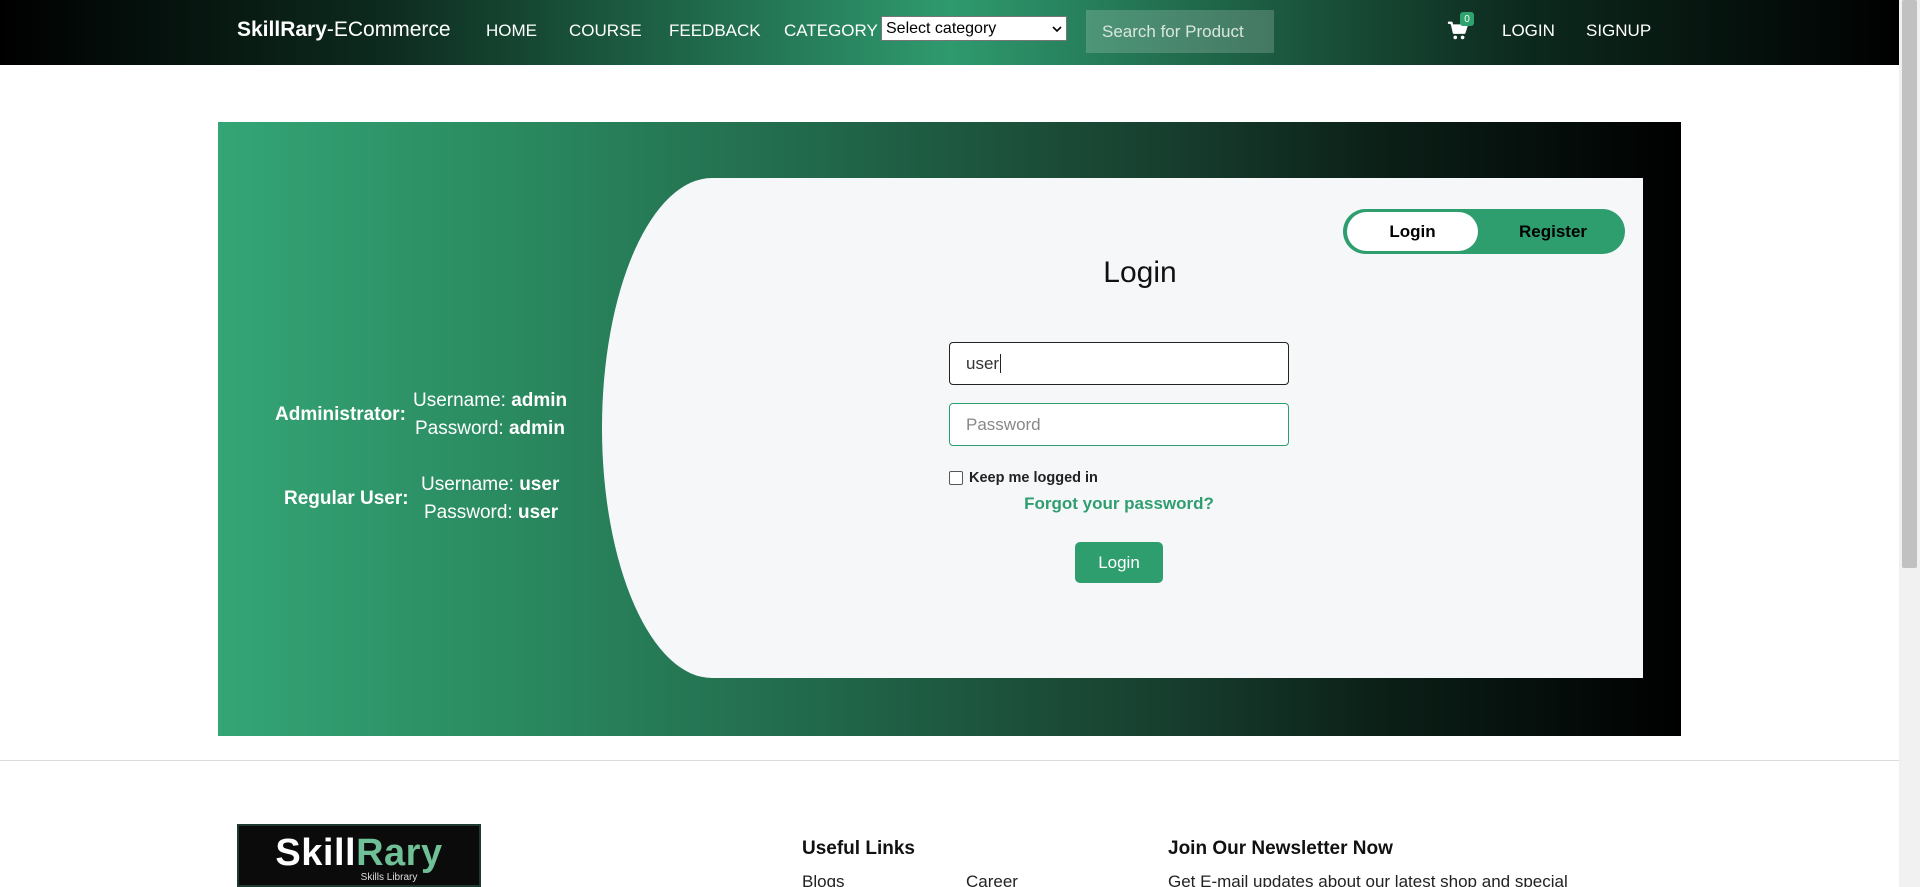  I want to click on admin-username-label: Username:, so click(462, 400).